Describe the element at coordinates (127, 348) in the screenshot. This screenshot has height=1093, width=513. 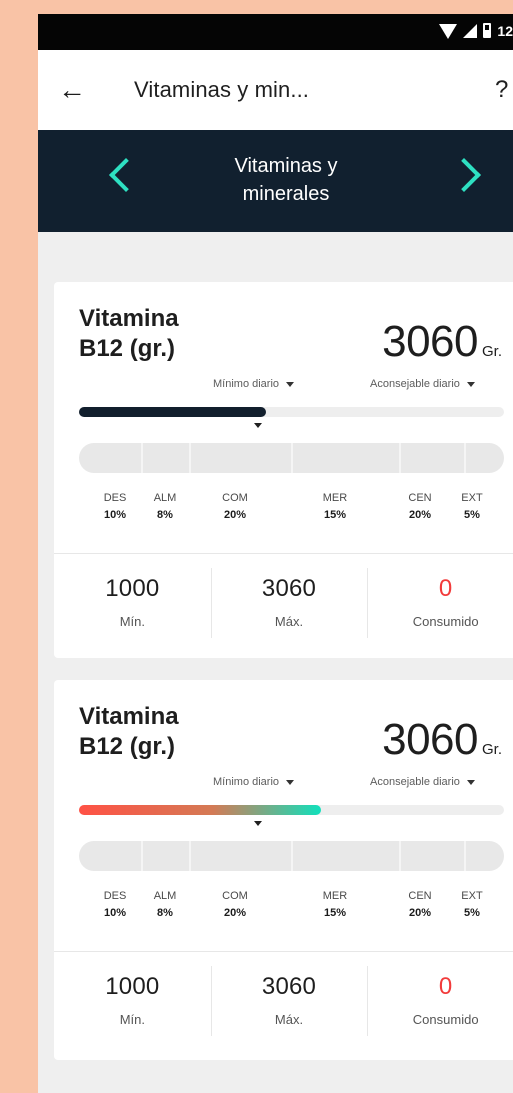
I see `nutrient-name-line-2: B12 (gr.)` at that location.